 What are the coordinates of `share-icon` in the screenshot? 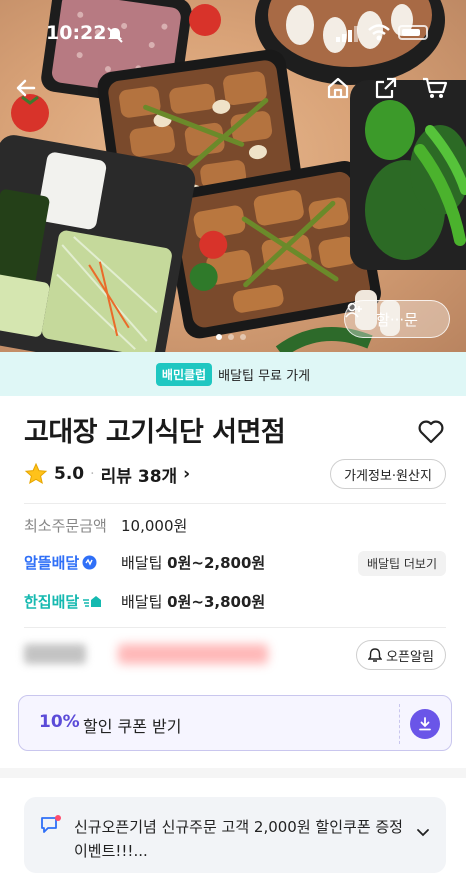 It's located at (386, 88).